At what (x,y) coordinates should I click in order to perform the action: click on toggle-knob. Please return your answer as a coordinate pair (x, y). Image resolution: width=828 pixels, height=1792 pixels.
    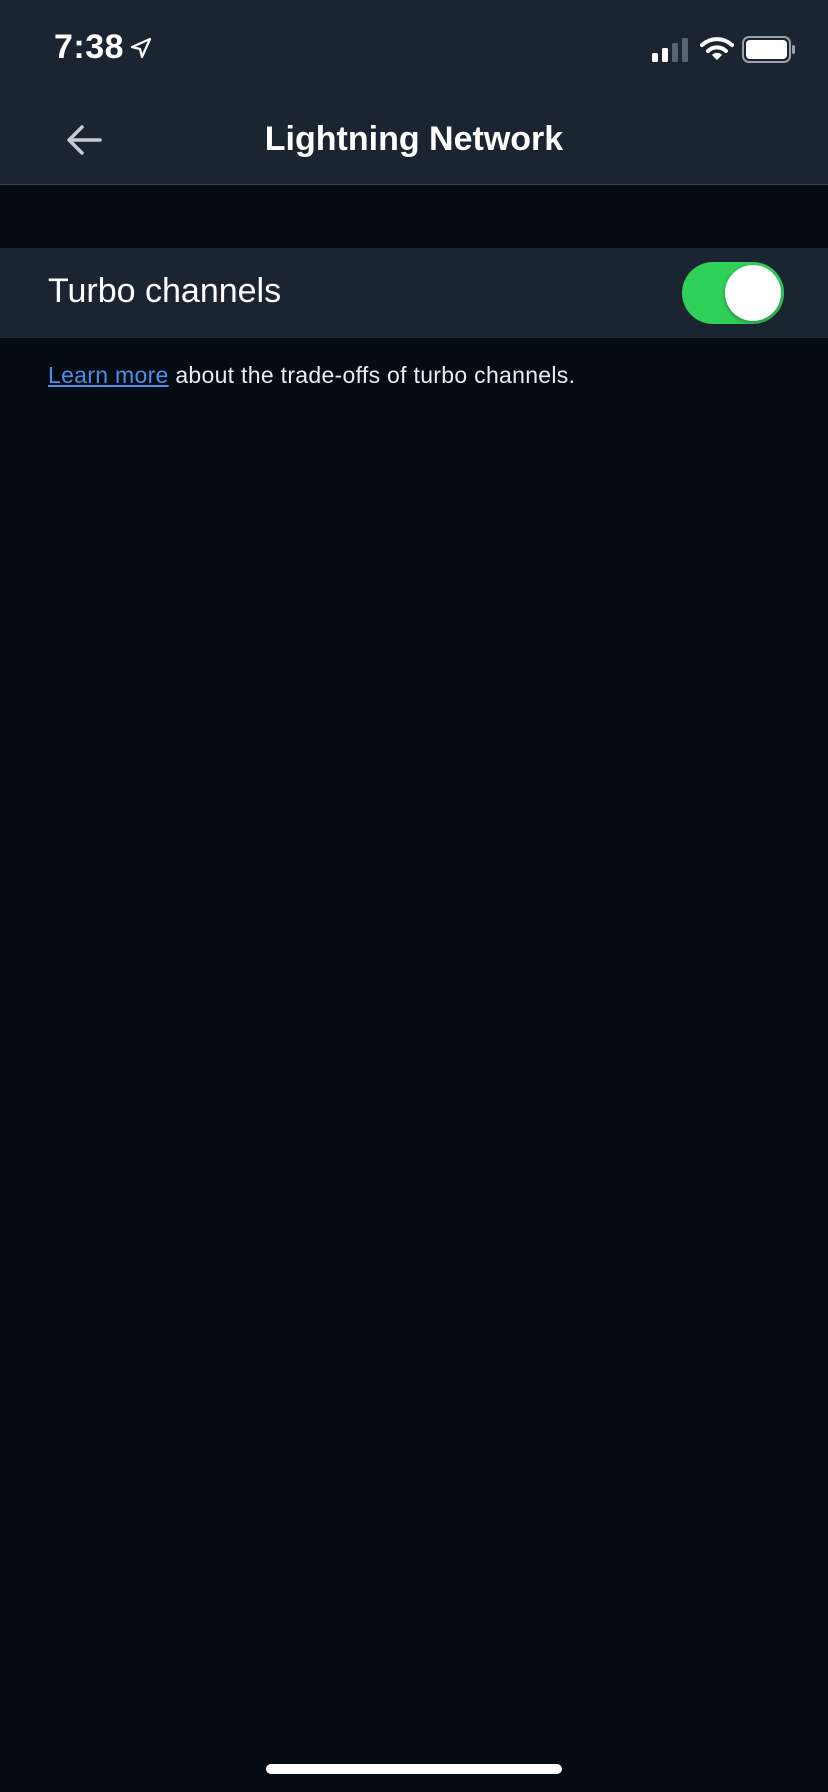
    Looking at the image, I should click on (753, 293).